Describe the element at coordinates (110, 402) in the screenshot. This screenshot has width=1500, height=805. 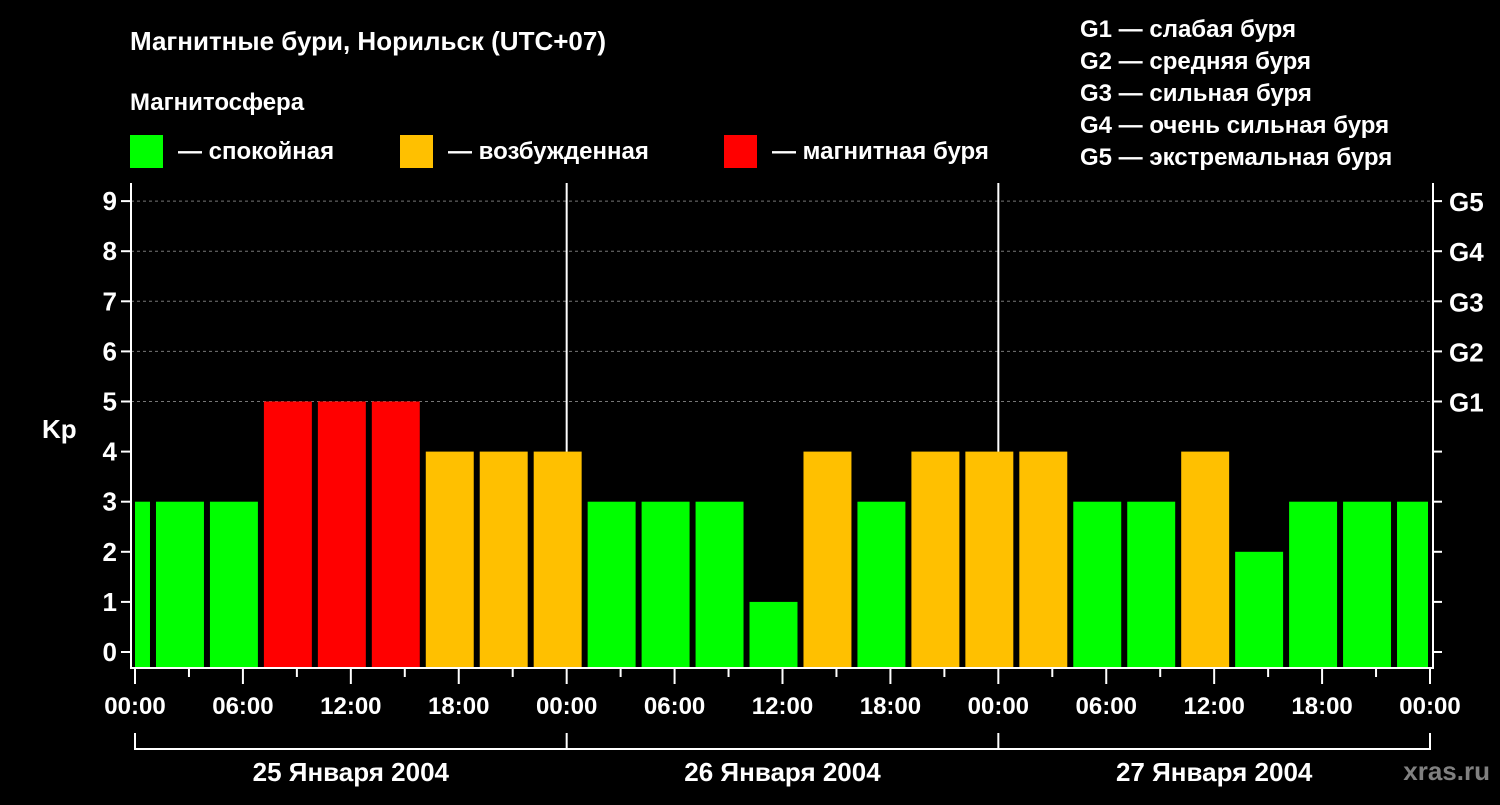
I see `y-tick-label: 5` at that location.